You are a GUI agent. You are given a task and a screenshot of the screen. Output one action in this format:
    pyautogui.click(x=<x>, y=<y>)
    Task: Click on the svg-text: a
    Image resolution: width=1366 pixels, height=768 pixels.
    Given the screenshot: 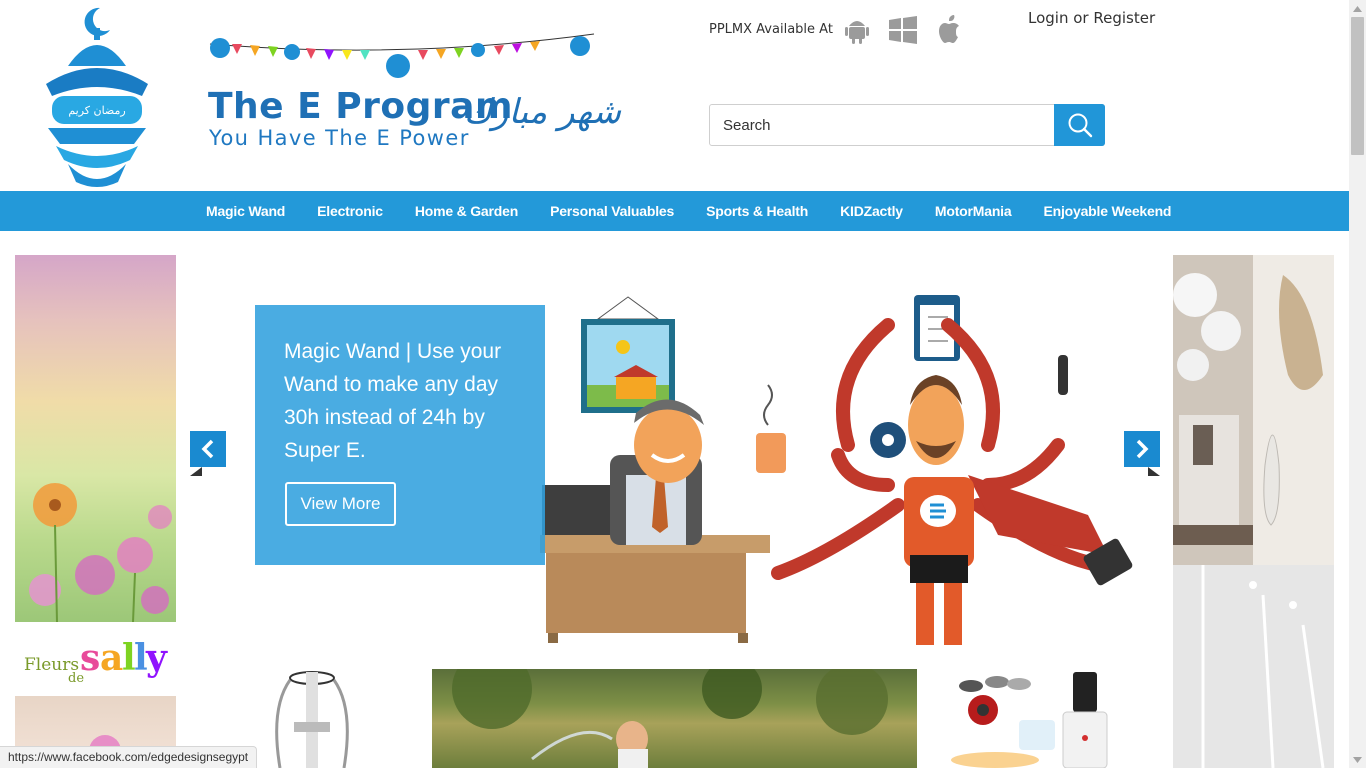 What is the action you would take?
    pyautogui.click(x=111, y=658)
    